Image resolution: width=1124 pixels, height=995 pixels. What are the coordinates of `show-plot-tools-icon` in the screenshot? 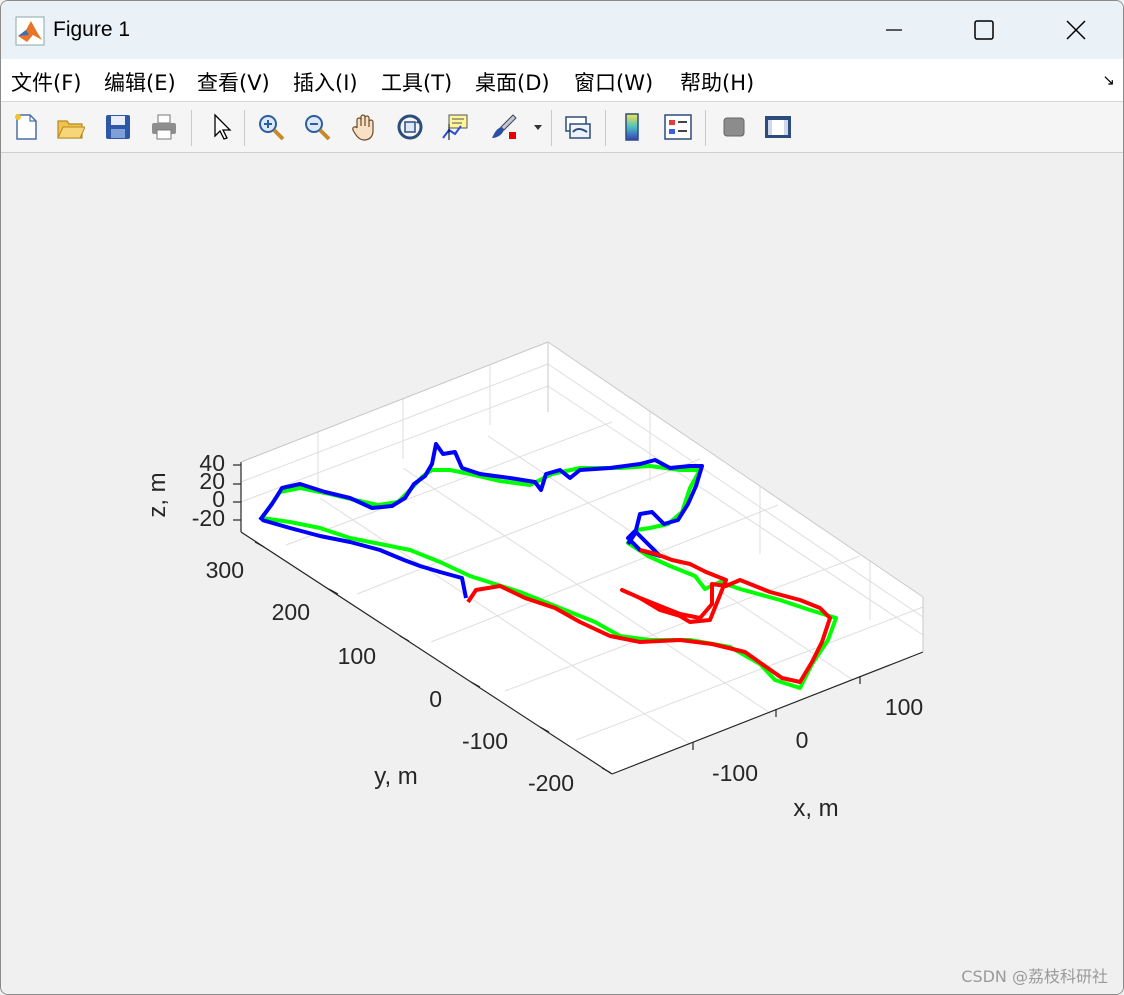 It's located at (778, 127).